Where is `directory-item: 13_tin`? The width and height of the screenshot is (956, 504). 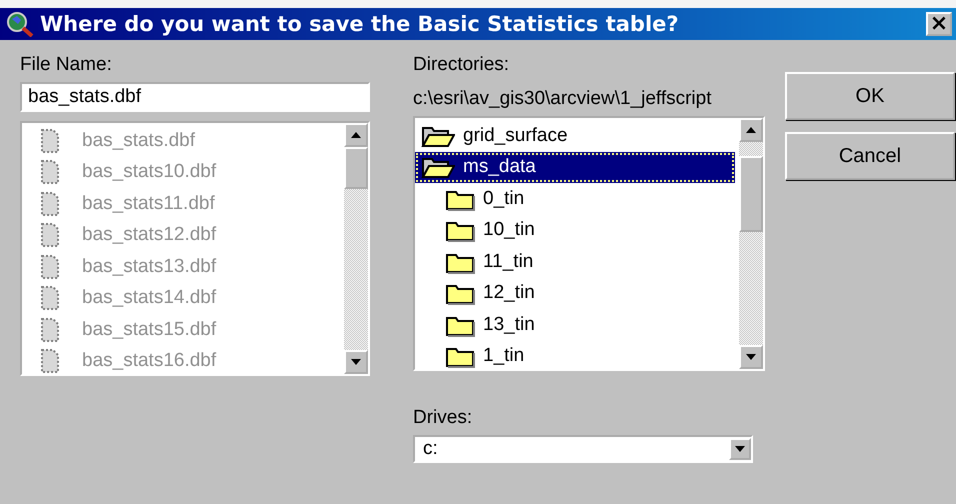
directory-item: 13_tin is located at coordinates (577, 324).